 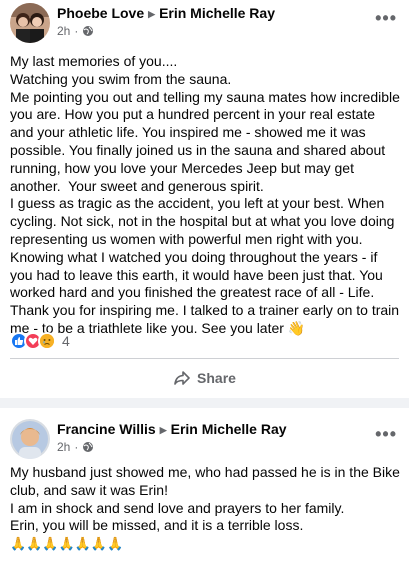 What do you see at coordinates (204, 358) in the screenshot?
I see `divider` at bounding box center [204, 358].